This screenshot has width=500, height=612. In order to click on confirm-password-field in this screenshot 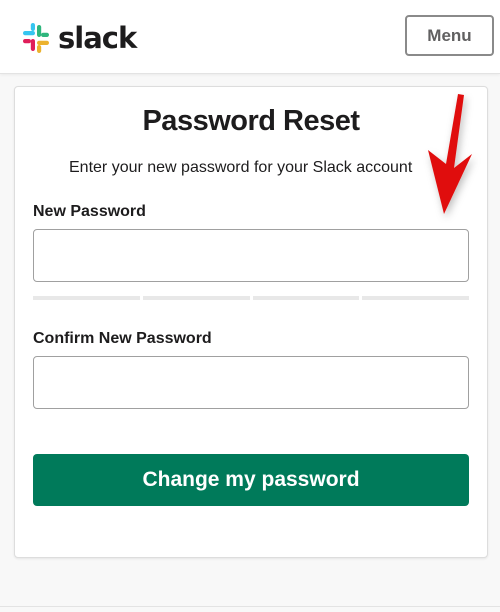, I will do `click(251, 382)`.